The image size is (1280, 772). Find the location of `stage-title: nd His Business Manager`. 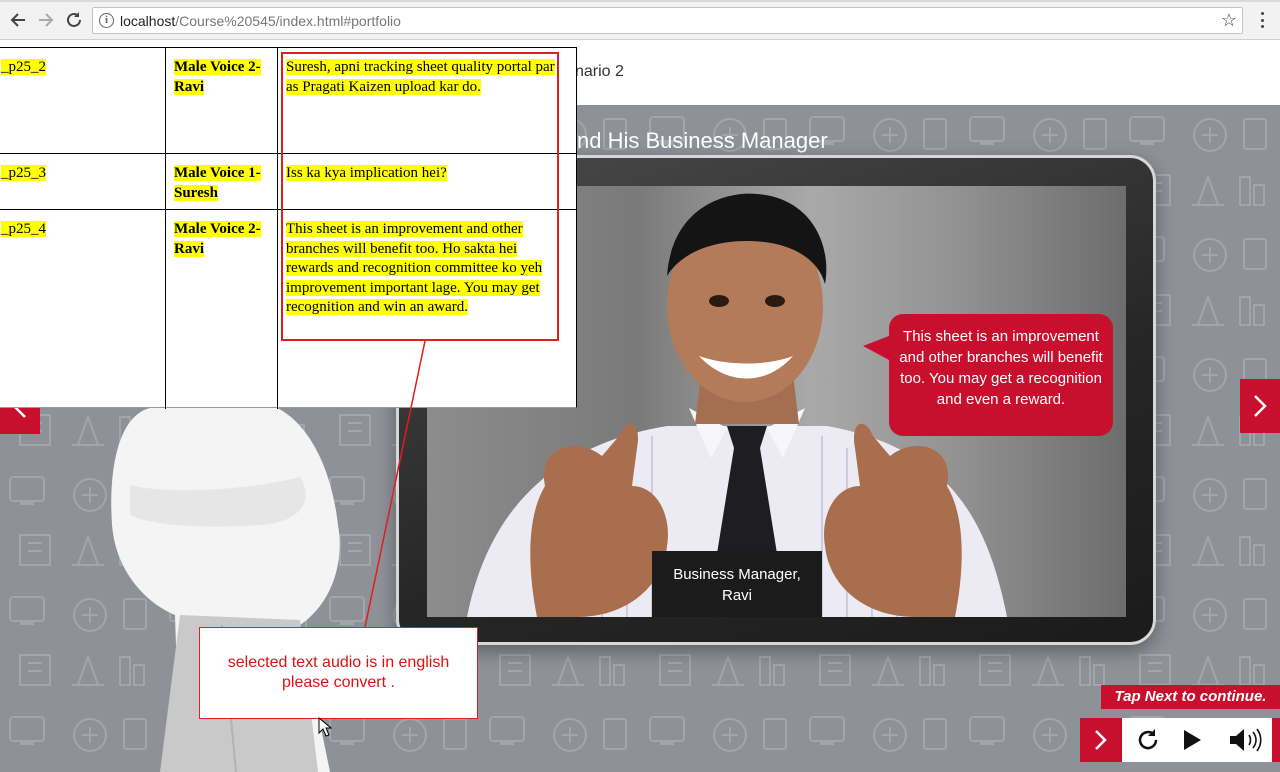

stage-title: nd His Business Manager is located at coordinates (702, 140).